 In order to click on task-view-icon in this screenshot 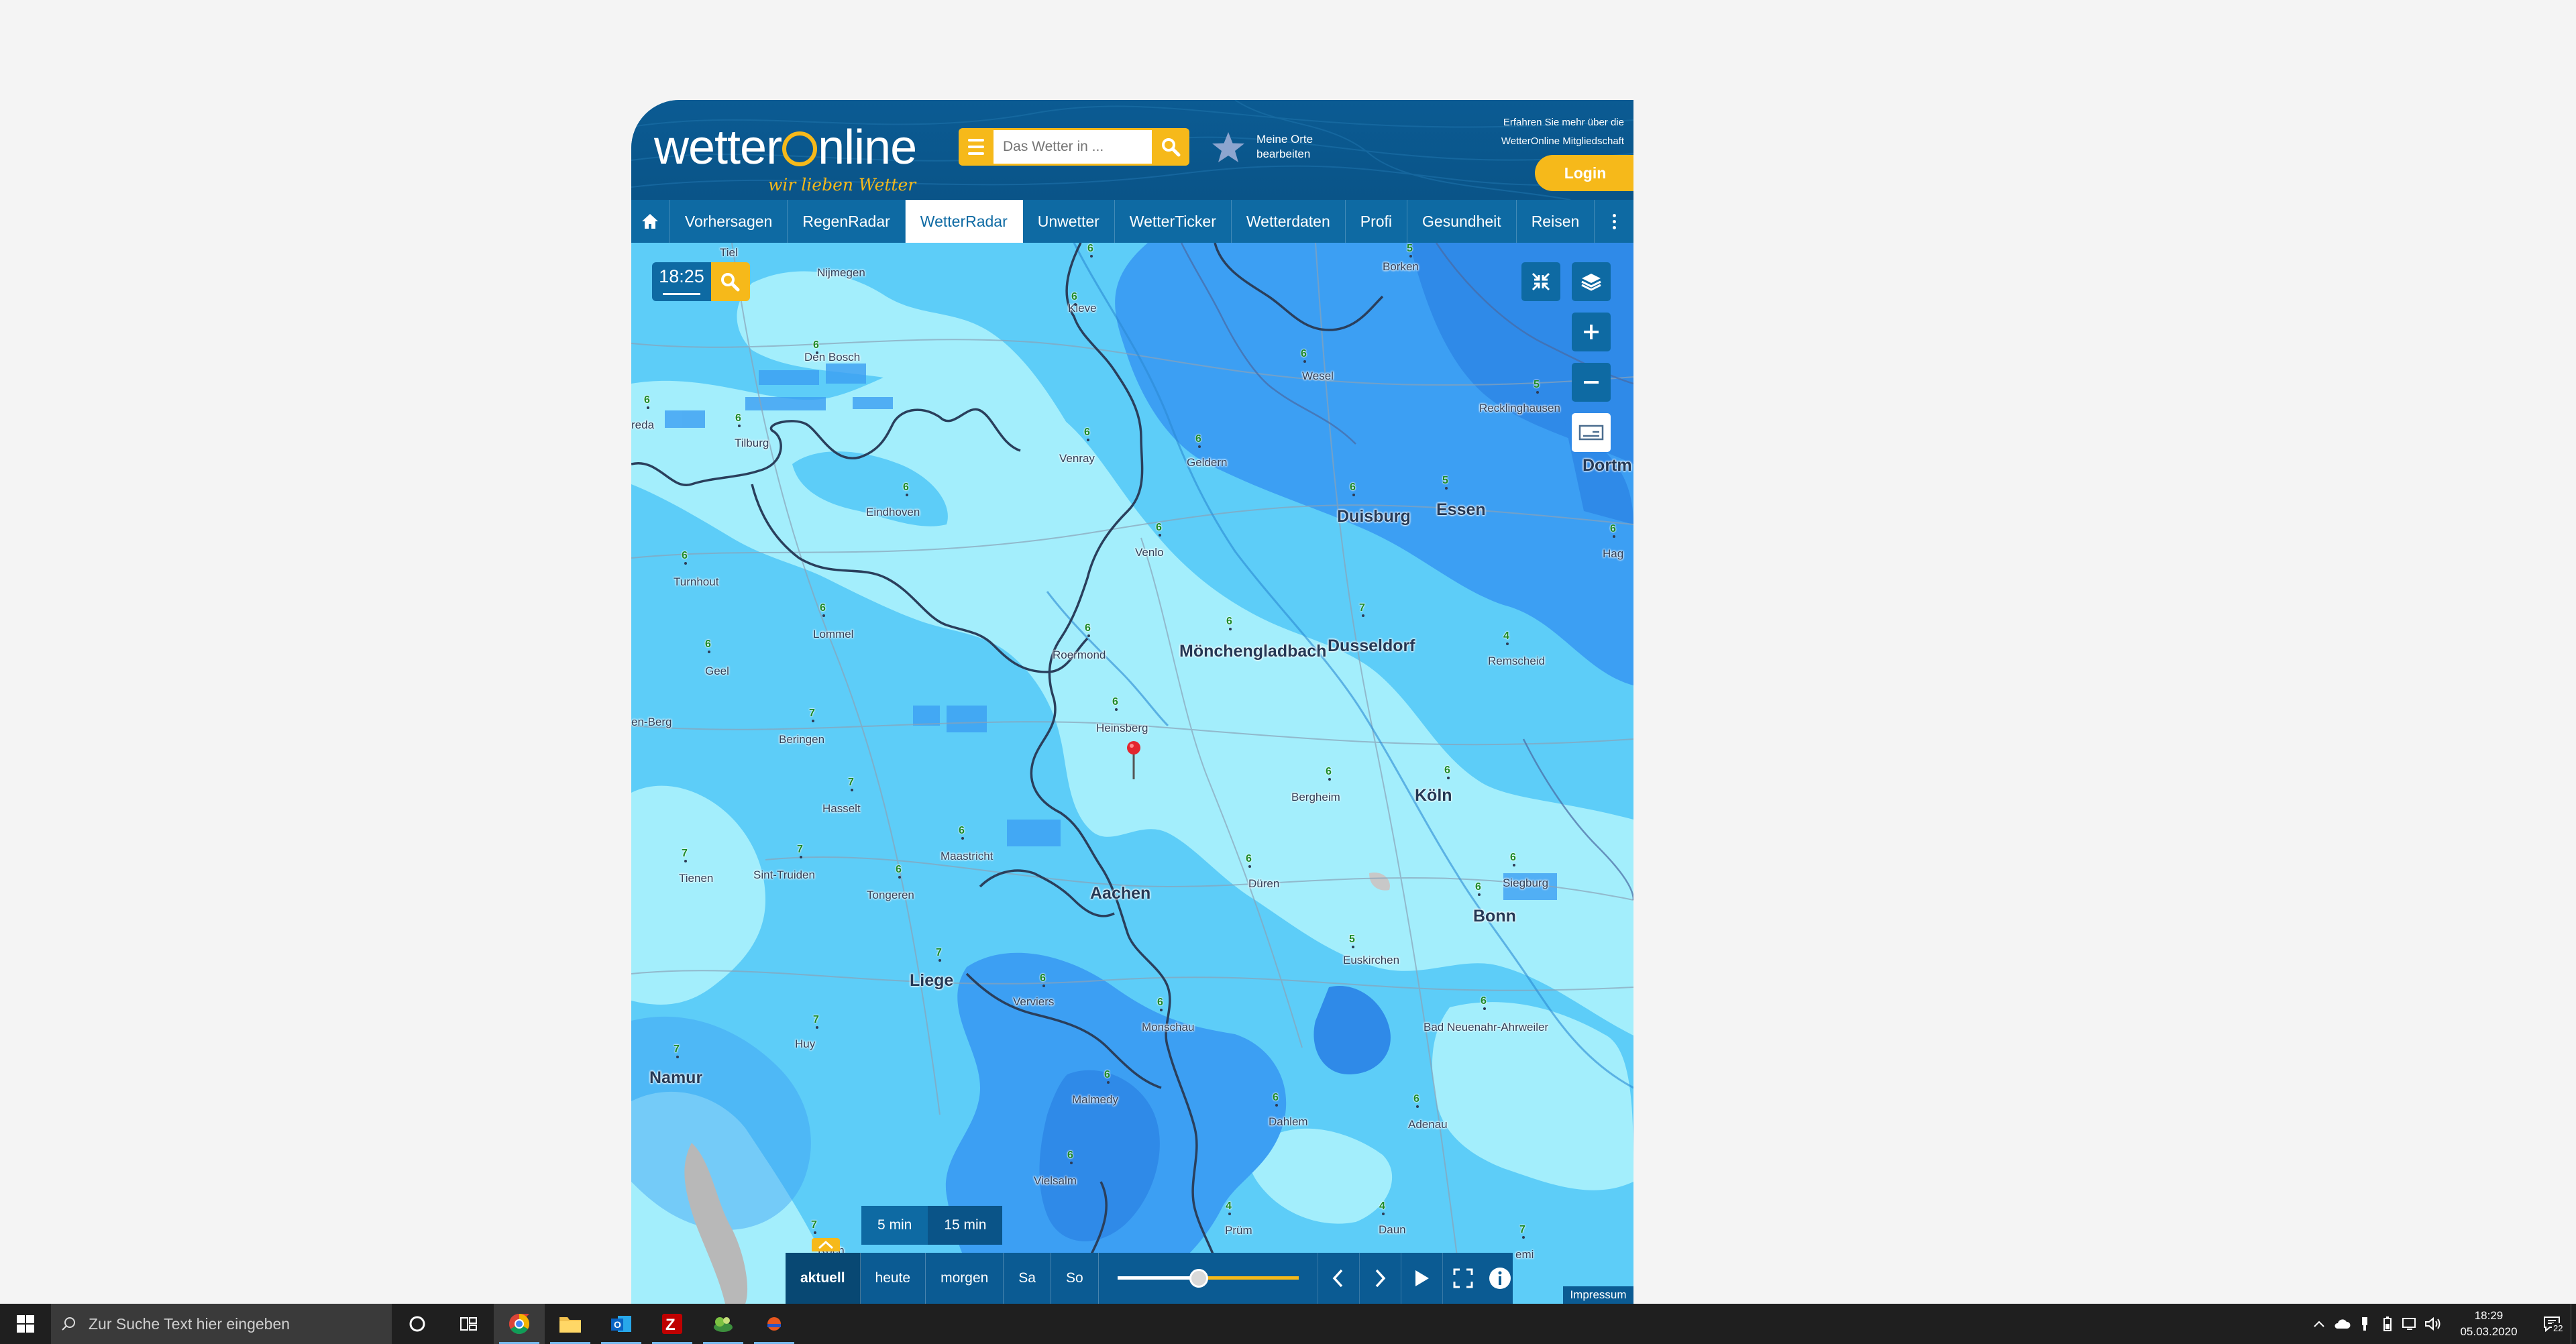, I will do `click(468, 1324)`.